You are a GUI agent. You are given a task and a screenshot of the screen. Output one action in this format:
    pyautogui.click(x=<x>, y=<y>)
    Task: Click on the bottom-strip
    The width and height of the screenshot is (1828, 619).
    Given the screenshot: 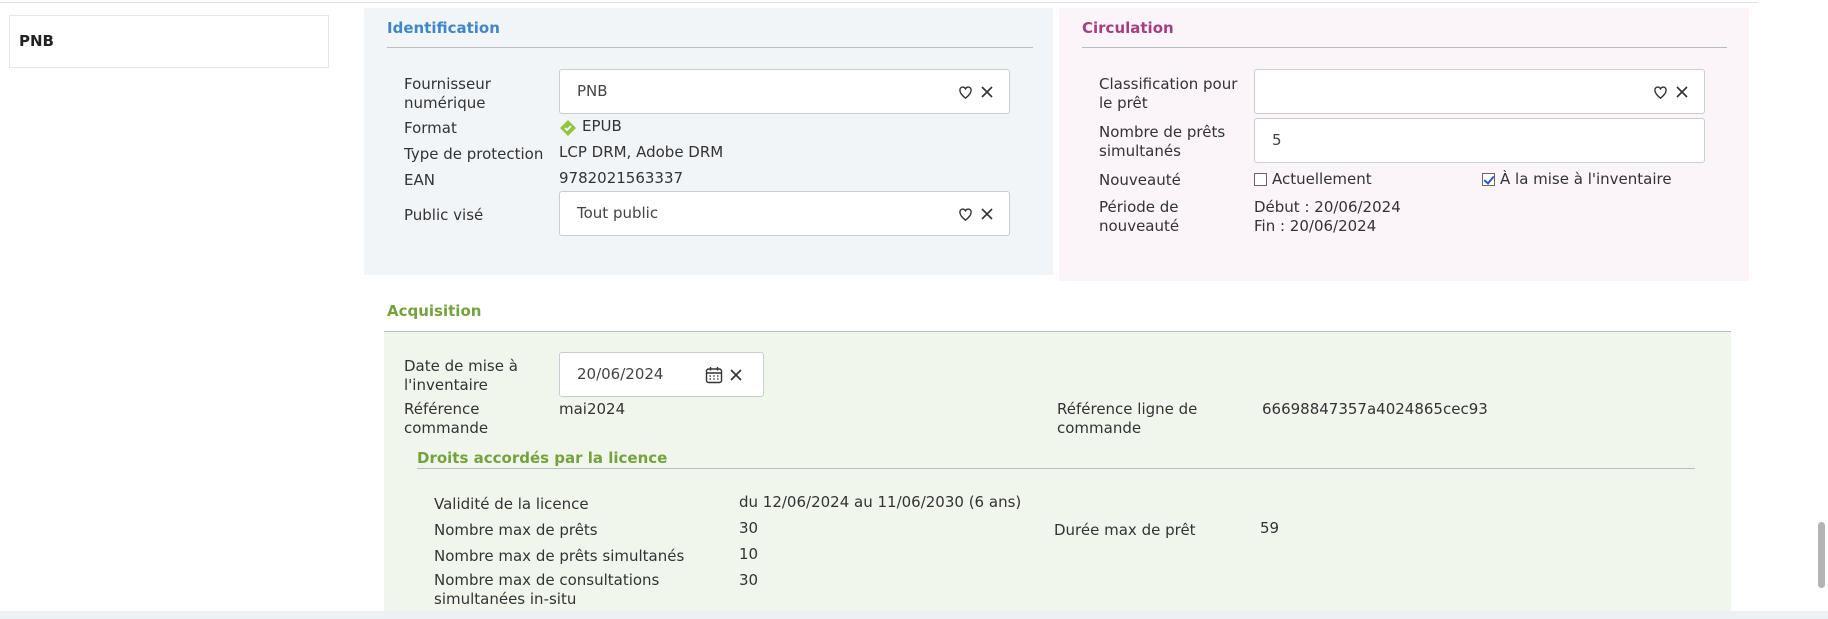 What is the action you would take?
    pyautogui.click(x=914, y=615)
    